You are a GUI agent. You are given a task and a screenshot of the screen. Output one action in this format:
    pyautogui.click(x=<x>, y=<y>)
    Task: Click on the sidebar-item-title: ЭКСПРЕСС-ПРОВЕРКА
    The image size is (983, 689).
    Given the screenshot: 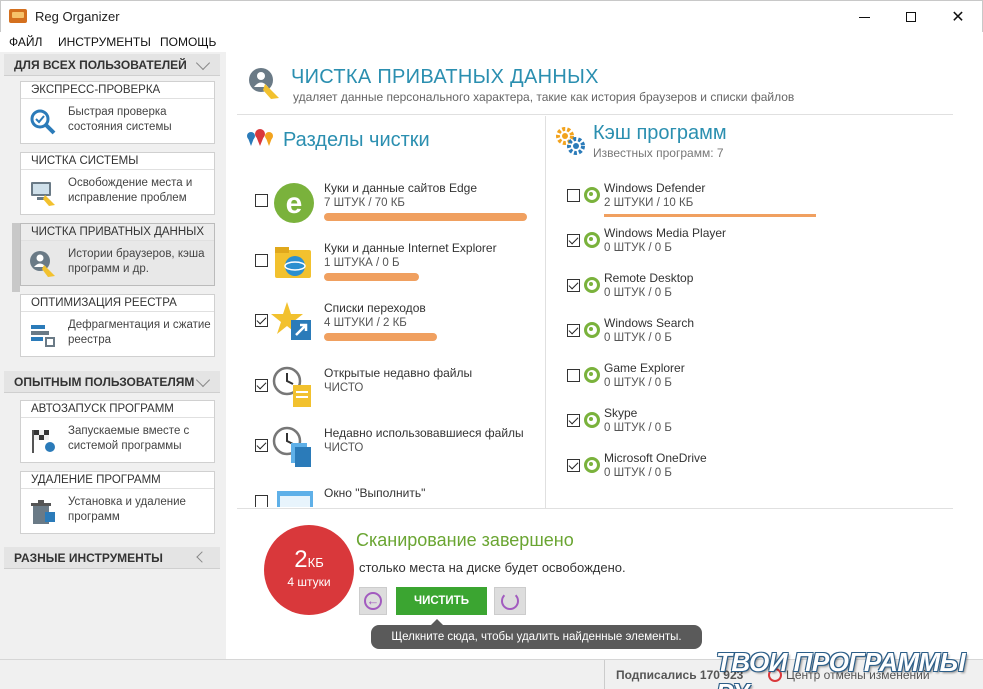 What is the action you would take?
    pyautogui.click(x=117, y=90)
    